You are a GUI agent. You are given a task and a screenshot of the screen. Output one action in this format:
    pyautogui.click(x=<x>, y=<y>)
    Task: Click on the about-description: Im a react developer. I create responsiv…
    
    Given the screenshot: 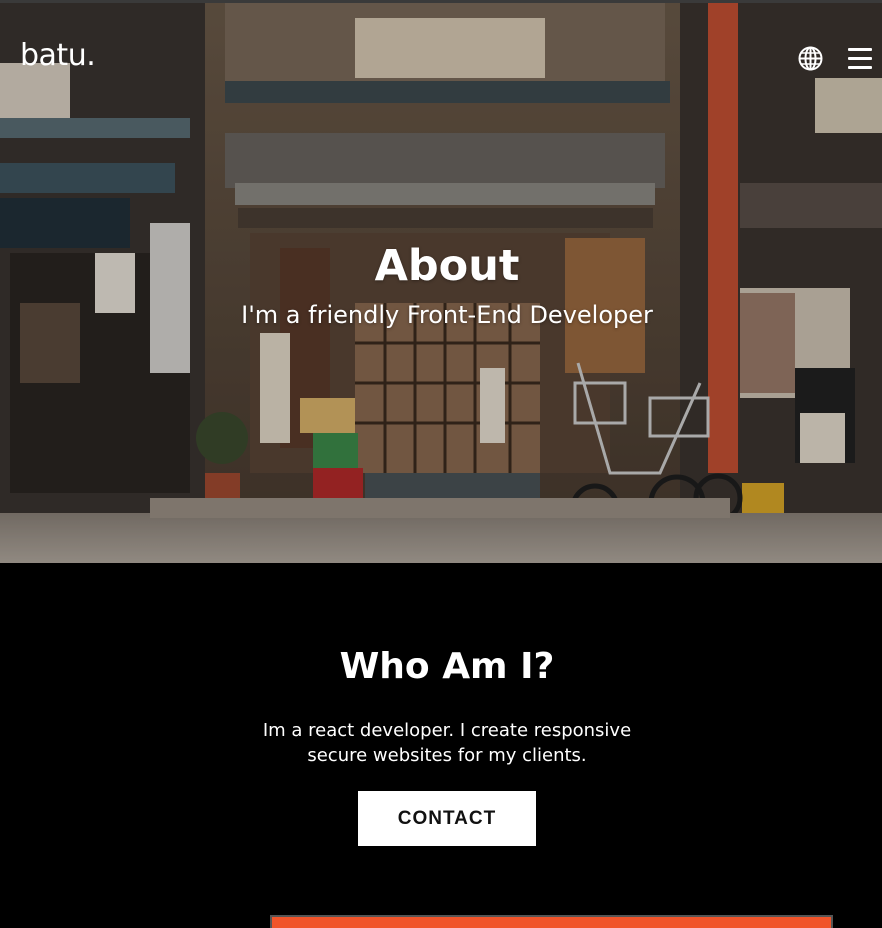 What is the action you would take?
    pyautogui.click(x=447, y=743)
    